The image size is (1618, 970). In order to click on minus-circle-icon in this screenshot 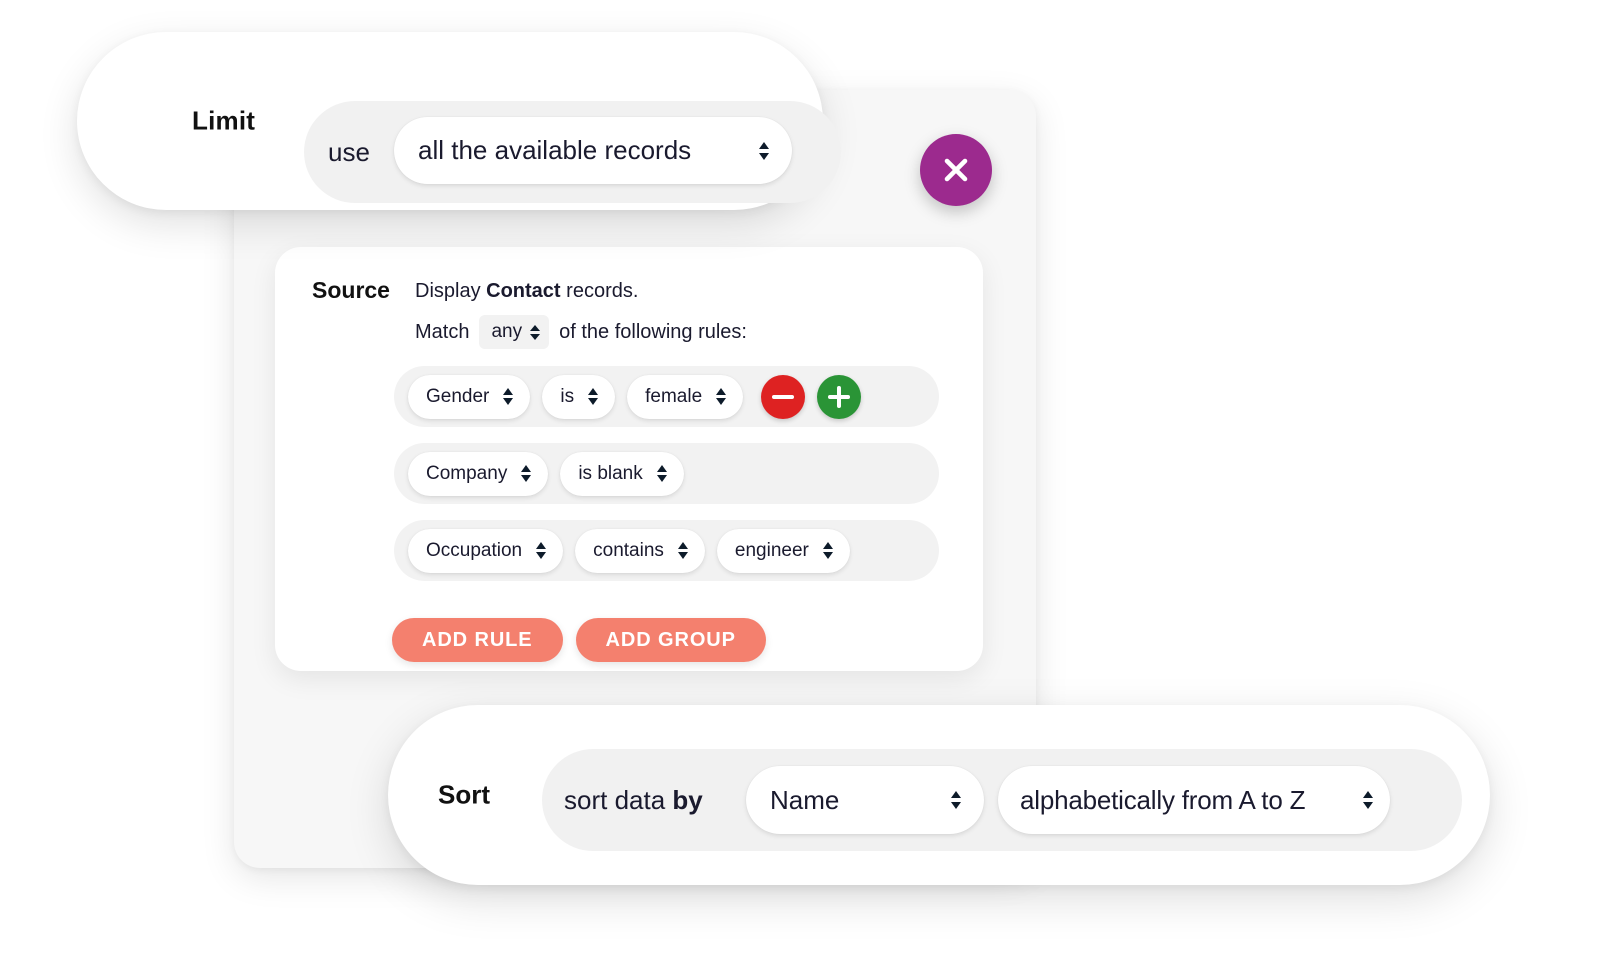, I will do `click(783, 397)`.